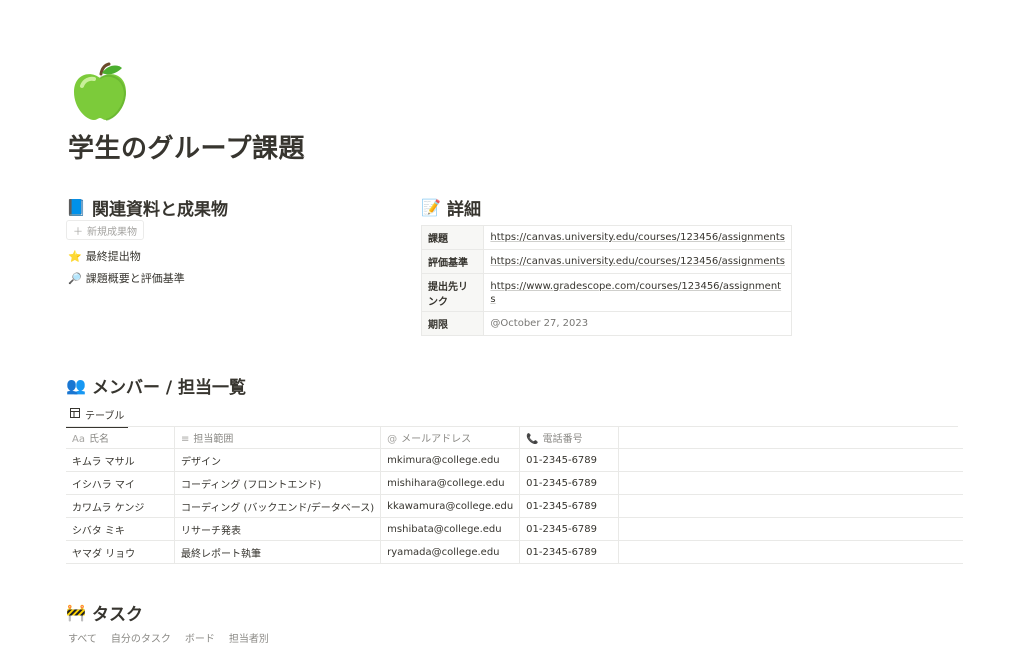 Image resolution: width=1024 pixels, height=645 pixels. I want to click on cell-email: mkimura@college.edu, so click(450, 460).